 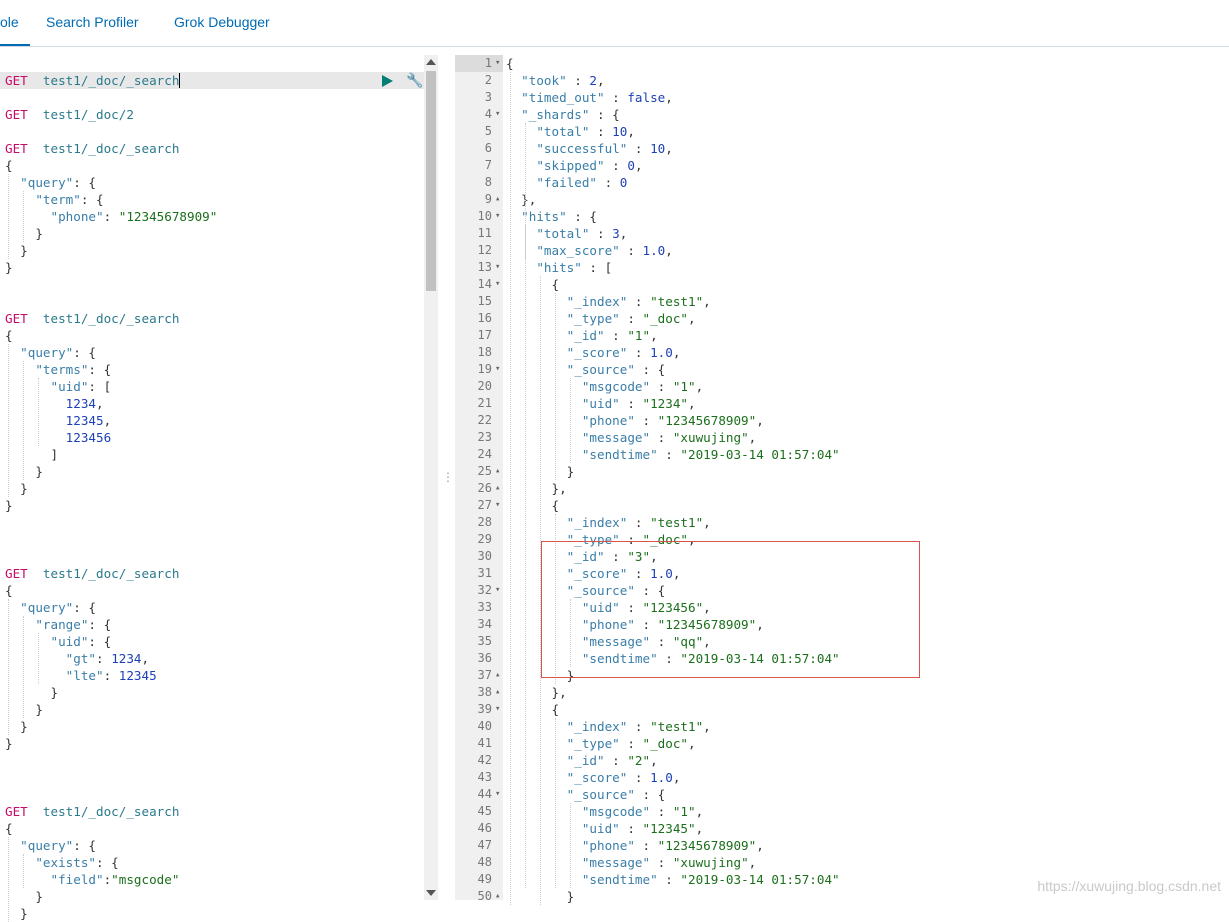 What do you see at coordinates (448, 477) in the screenshot?
I see `drag-handle-icon: ⋮` at bounding box center [448, 477].